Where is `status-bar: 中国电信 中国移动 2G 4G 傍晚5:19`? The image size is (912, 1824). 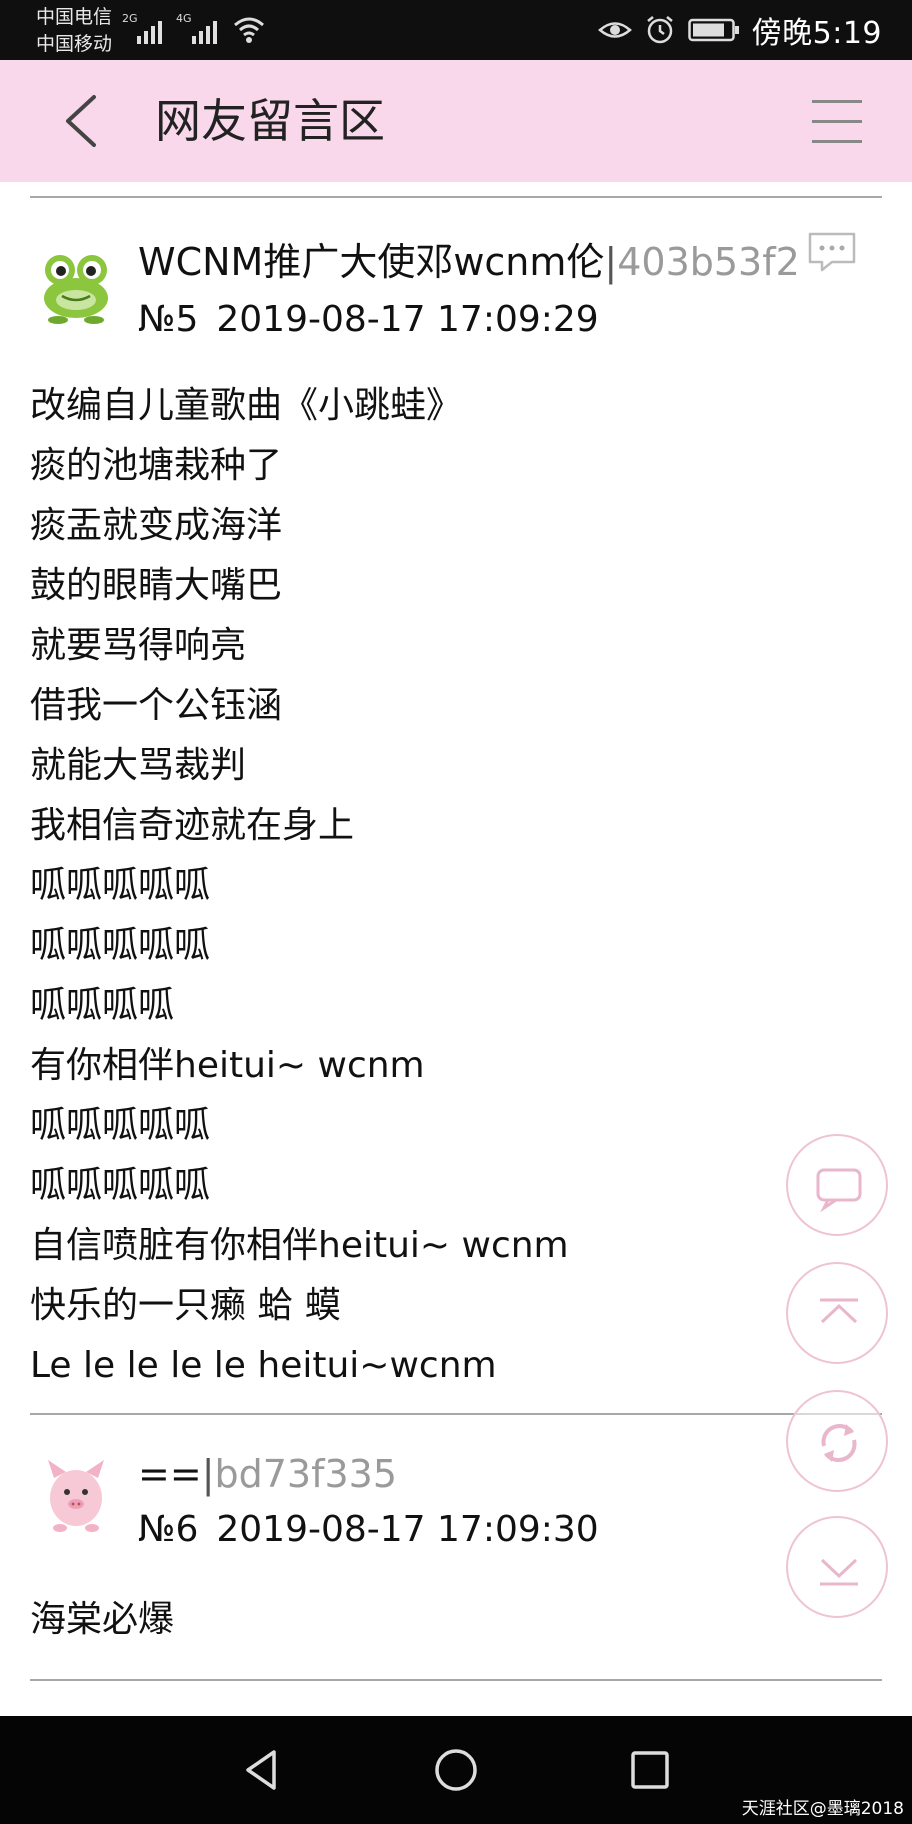
status-bar: 中国电信 中国移动 2G 4G 傍晚5:19 is located at coordinates (456, 30).